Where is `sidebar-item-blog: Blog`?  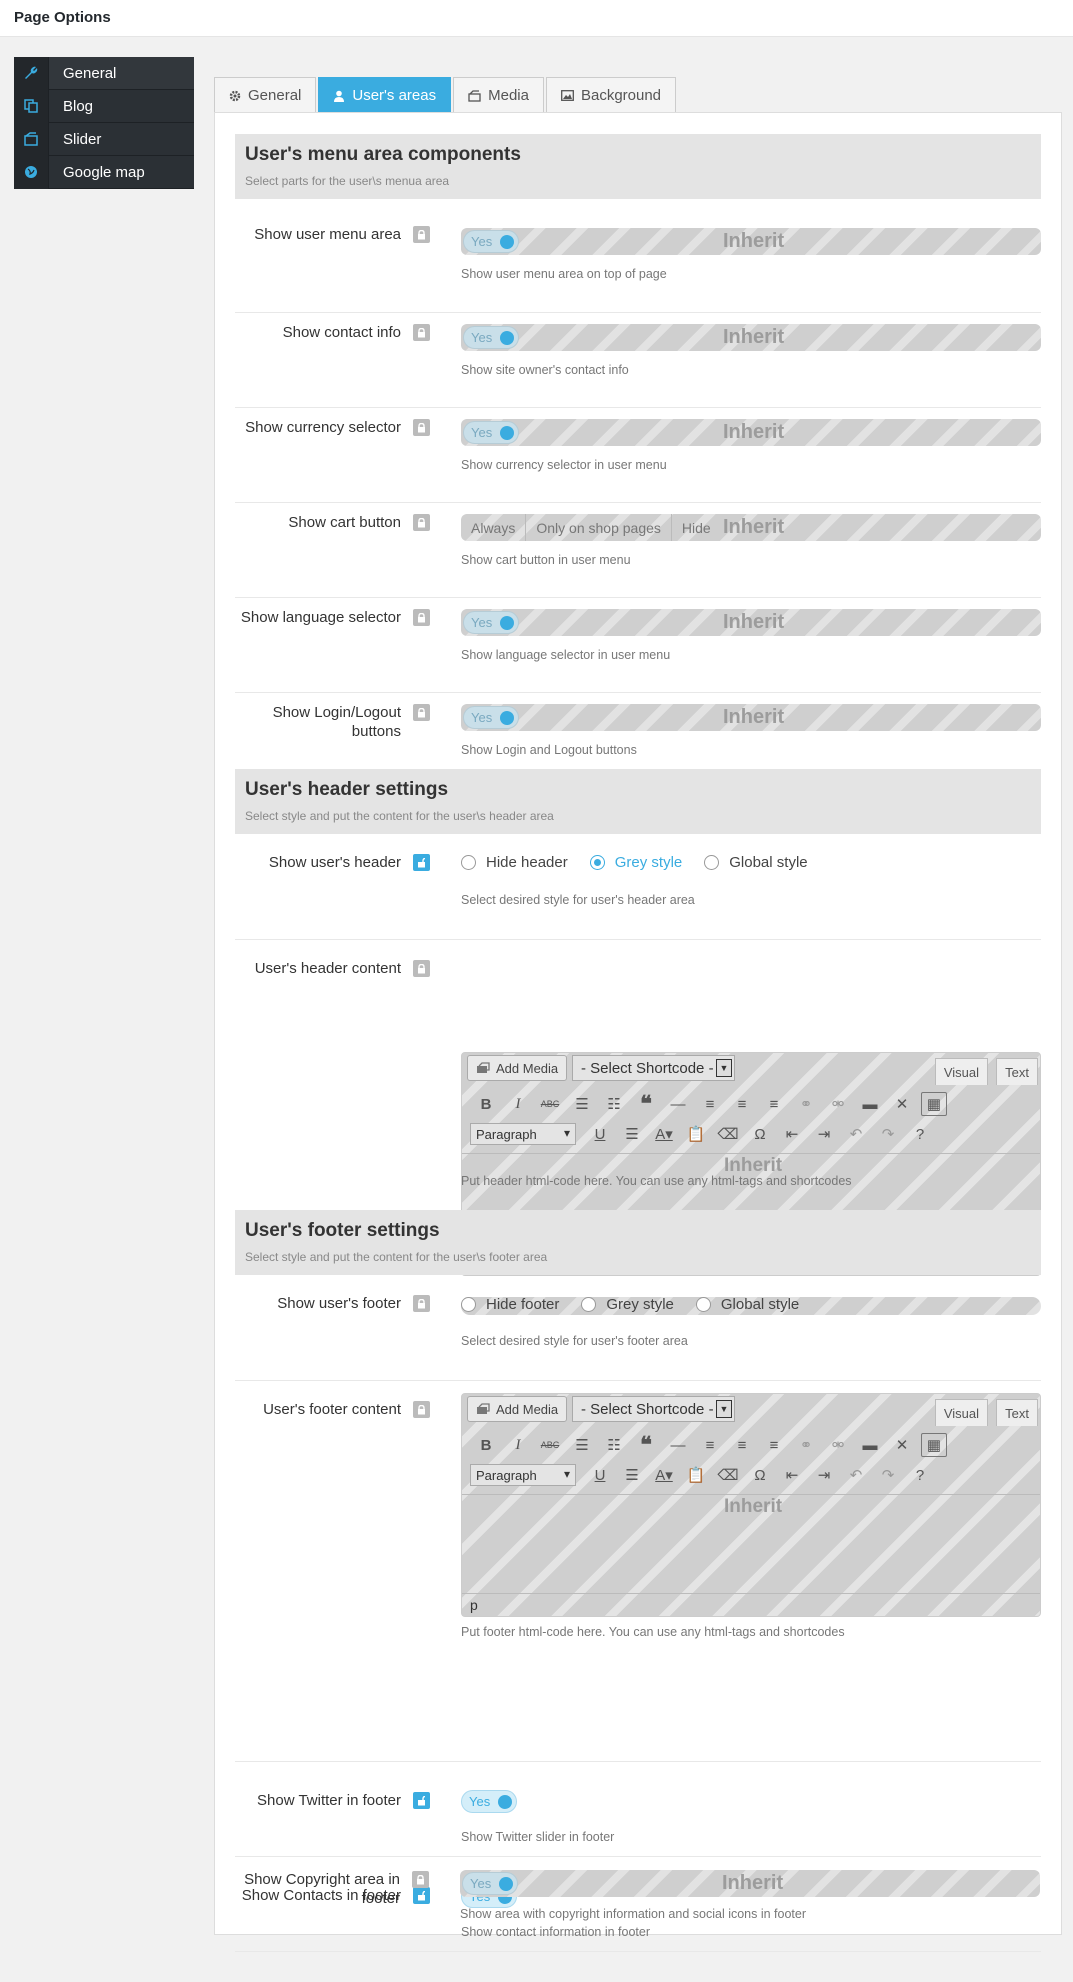
sidebar-item-blog: Blog is located at coordinates (104, 106).